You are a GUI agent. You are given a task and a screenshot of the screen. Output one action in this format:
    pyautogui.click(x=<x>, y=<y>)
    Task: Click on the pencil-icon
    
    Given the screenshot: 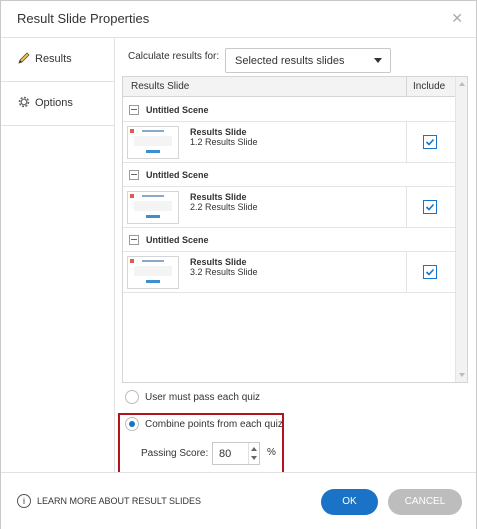 What is the action you would take?
    pyautogui.click(x=24, y=58)
    